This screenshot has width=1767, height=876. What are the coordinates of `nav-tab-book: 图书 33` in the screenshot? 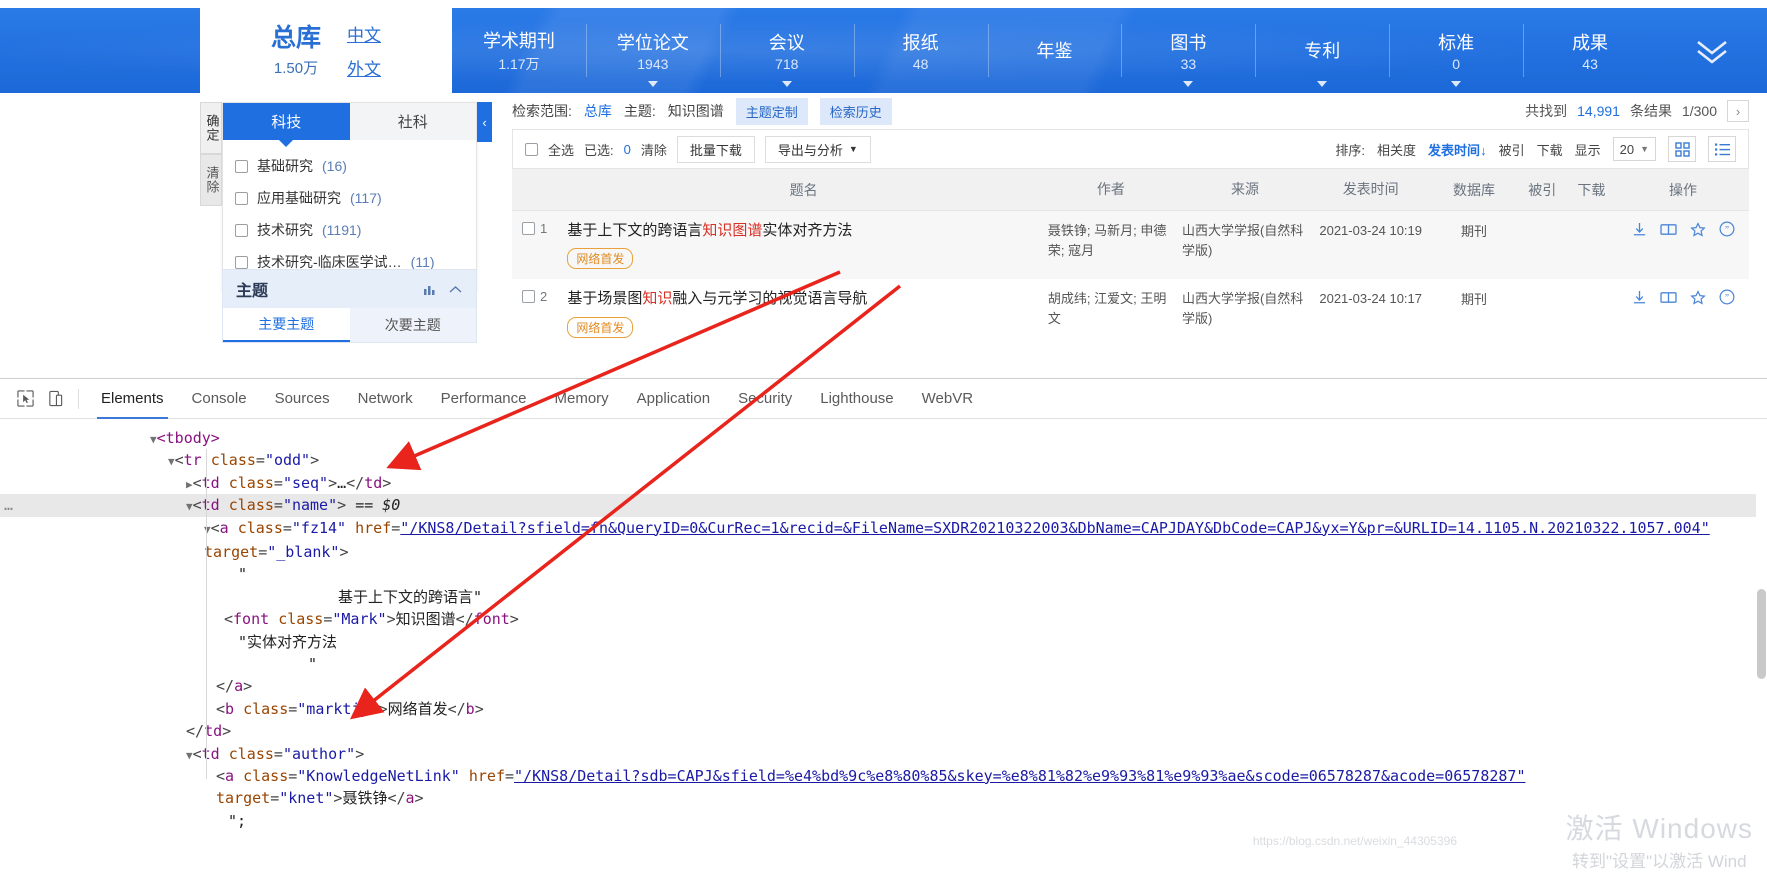 It's located at (1188, 50).